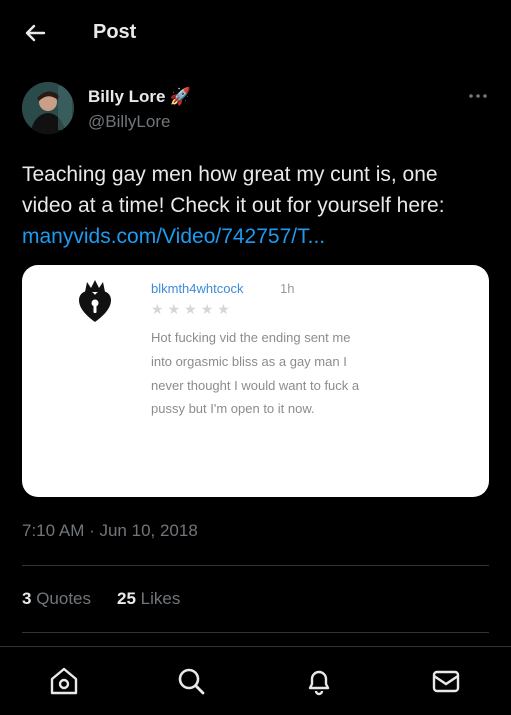 Image resolution: width=511 pixels, height=715 pixels. Describe the element at coordinates (101, 599) in the screenshot. I see `engagement-stats: 3 Quotes 25 Likes` at that location.